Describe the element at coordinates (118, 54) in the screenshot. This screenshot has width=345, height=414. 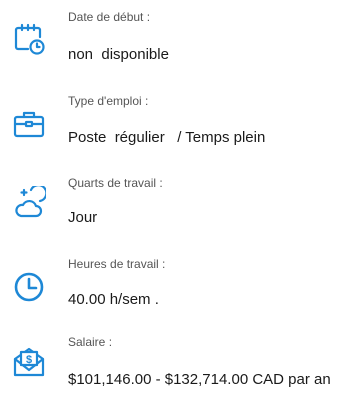
I see `start-date-value: non disponible` at that location.